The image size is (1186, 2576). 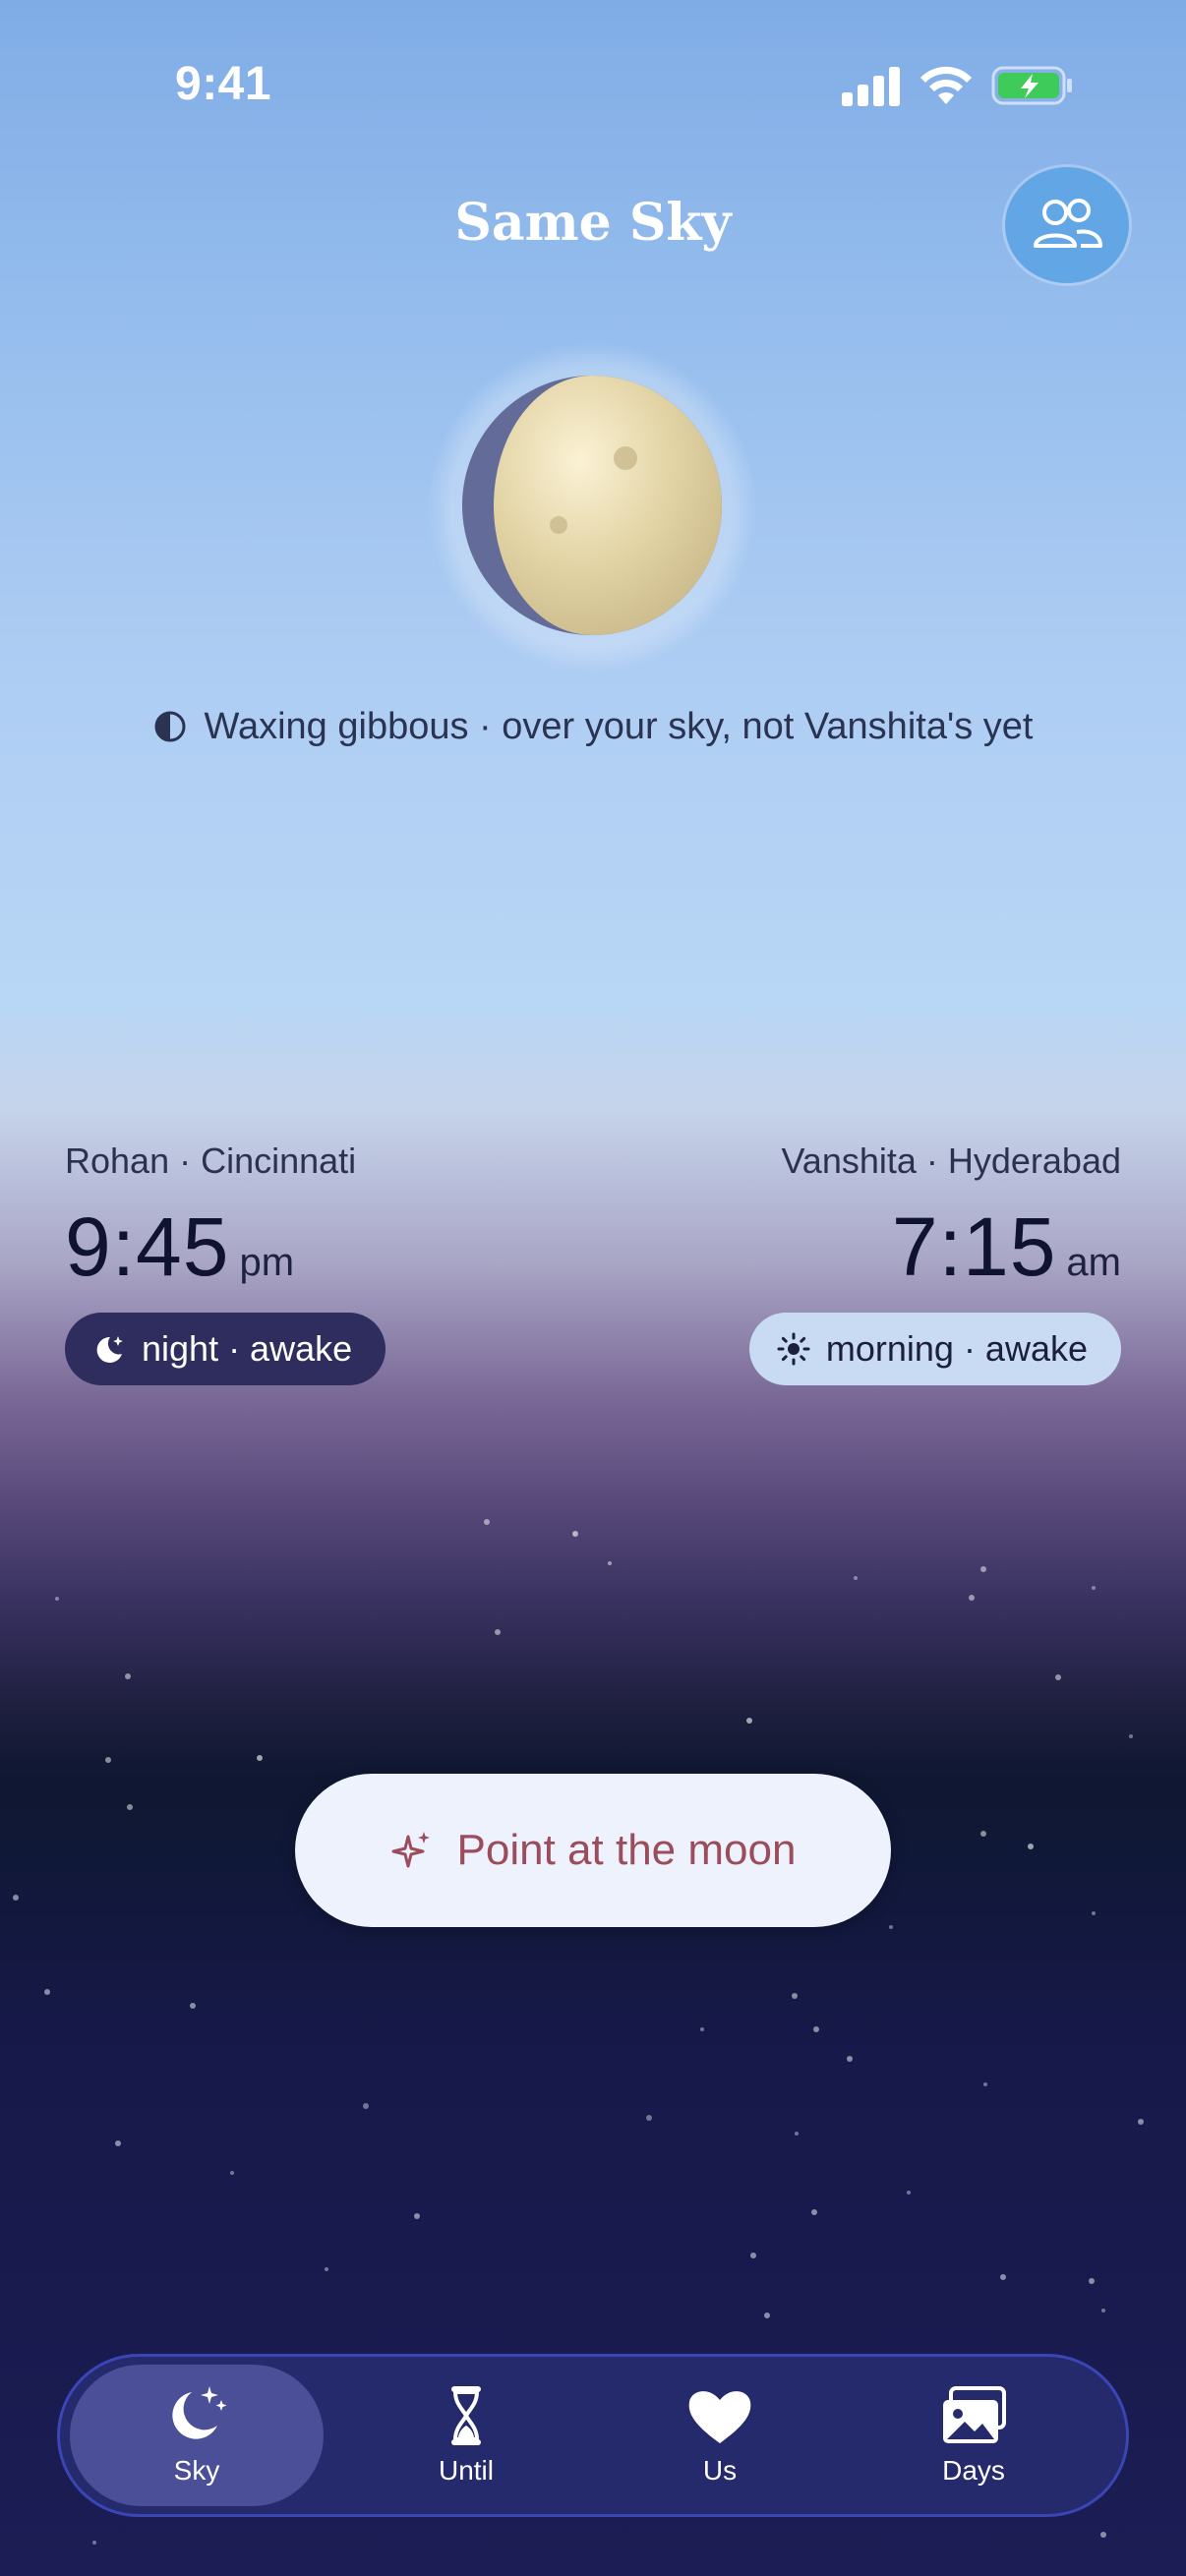 I want to click on local-time: 9:45 pm, so click(x=225, y=1247).